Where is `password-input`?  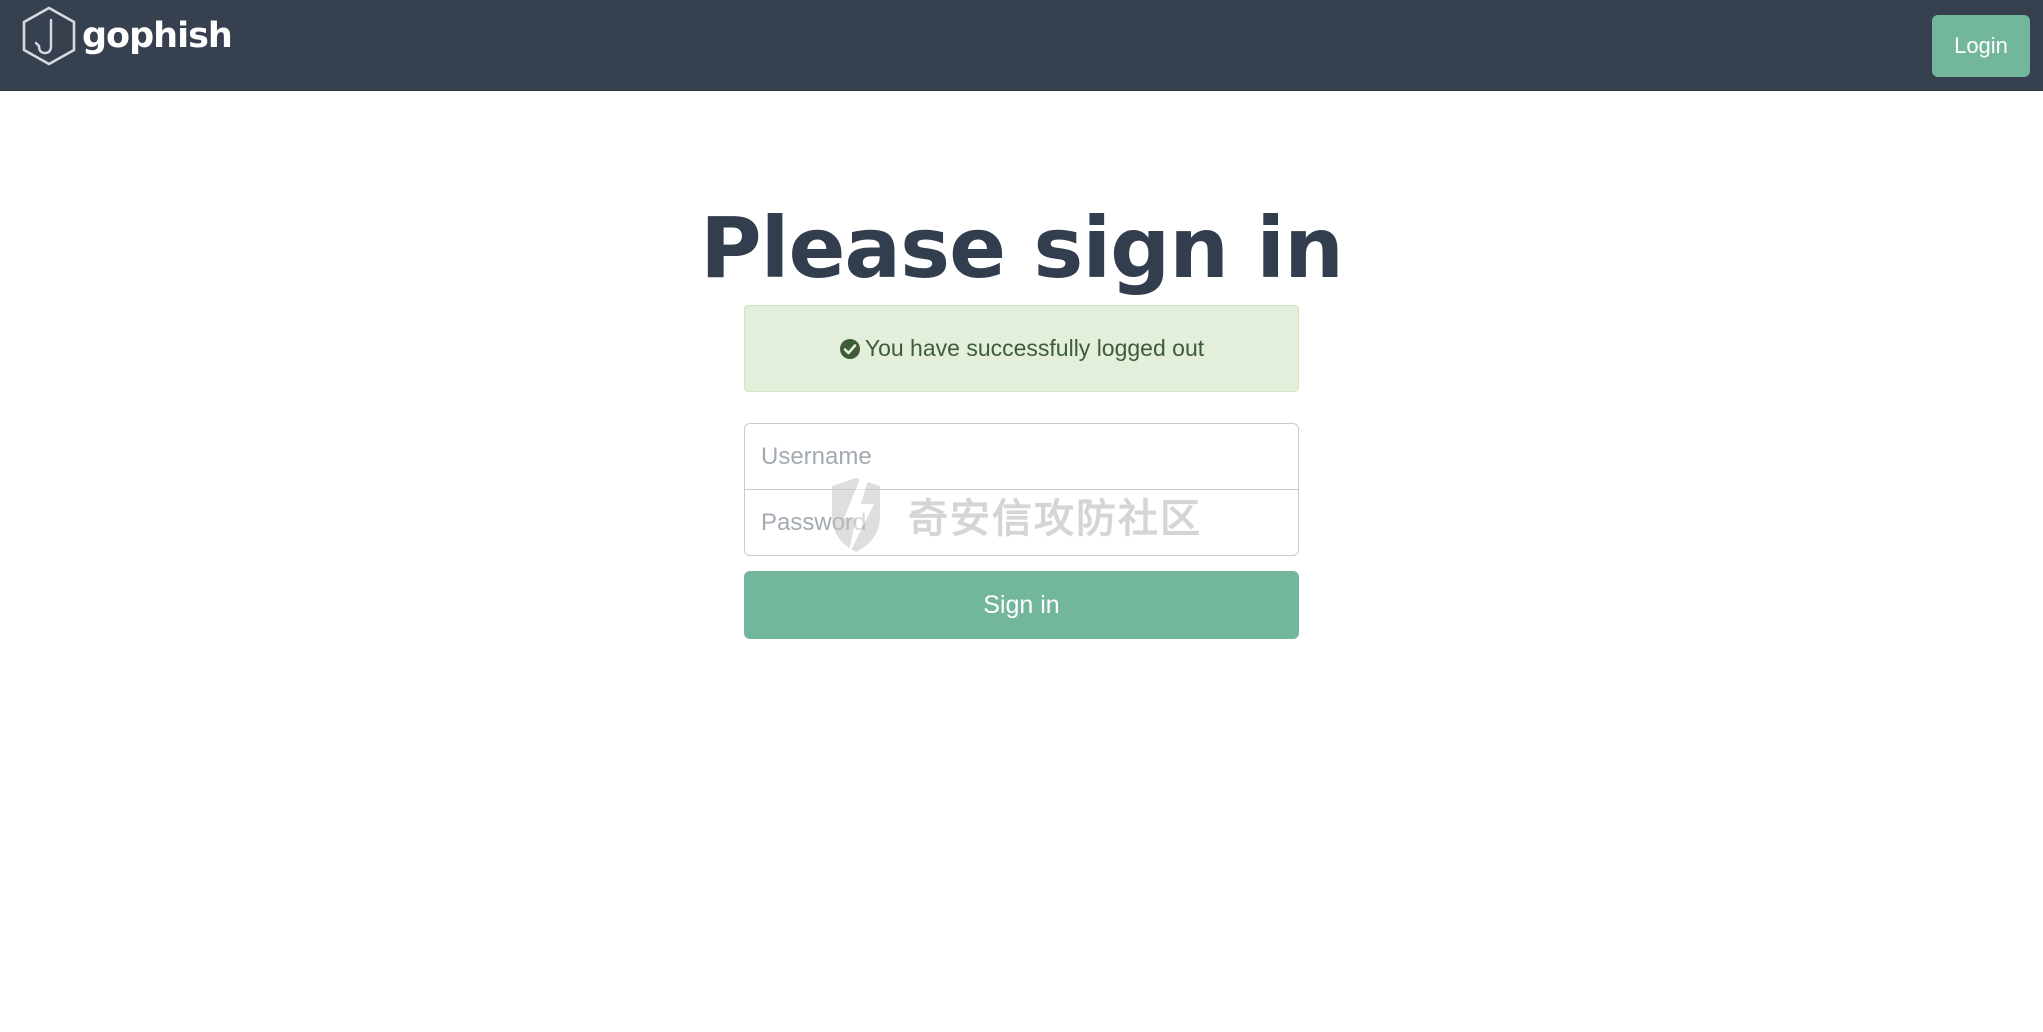 password-input is located at coordinates (1021, 522).